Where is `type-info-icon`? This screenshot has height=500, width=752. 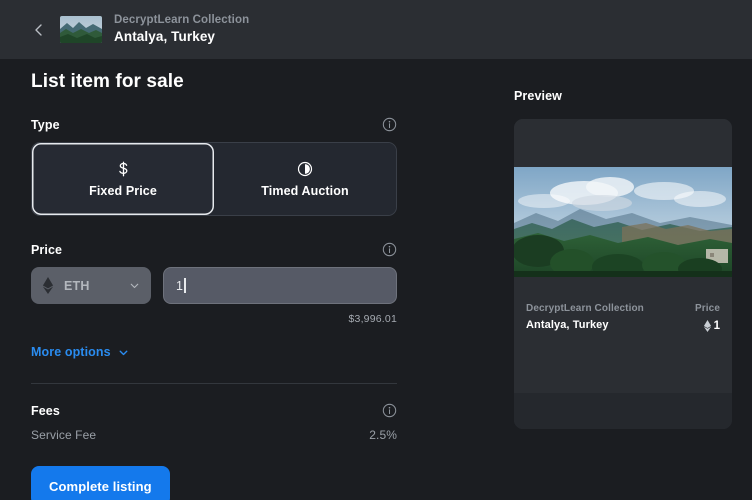
type-info-icon is located at coordinates (389, 124).